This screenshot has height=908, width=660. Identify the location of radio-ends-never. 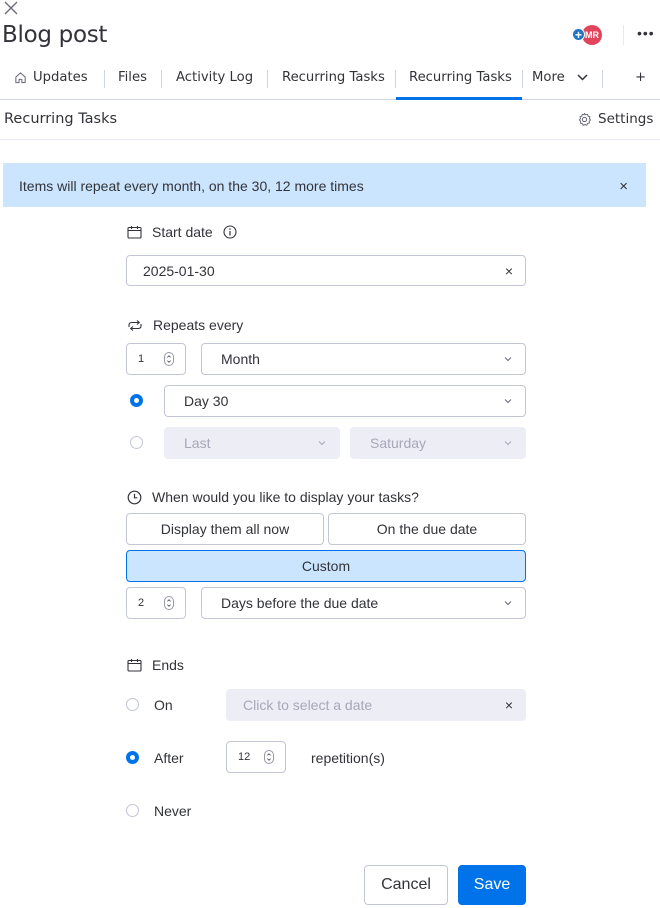
(132, 810).